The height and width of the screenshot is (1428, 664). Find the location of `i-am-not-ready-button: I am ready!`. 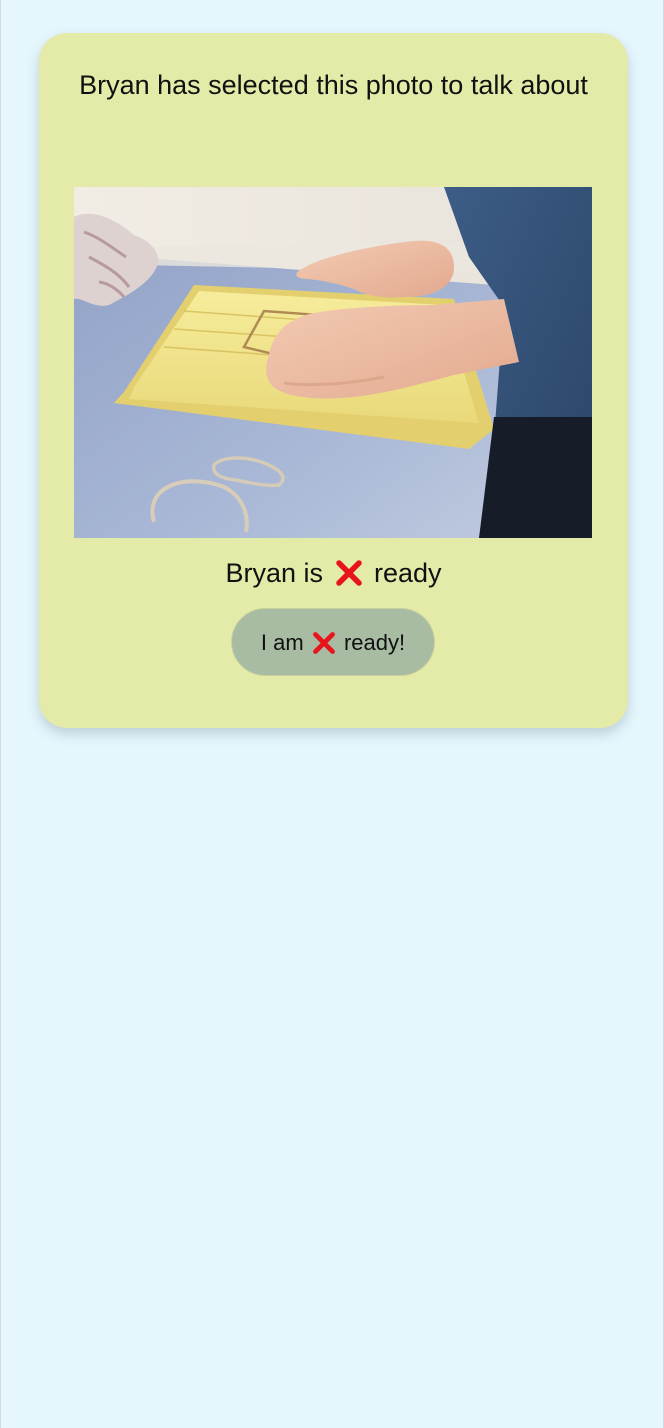

i-am-not-ready-button: I am ready! is located at coordinates (333, 642).